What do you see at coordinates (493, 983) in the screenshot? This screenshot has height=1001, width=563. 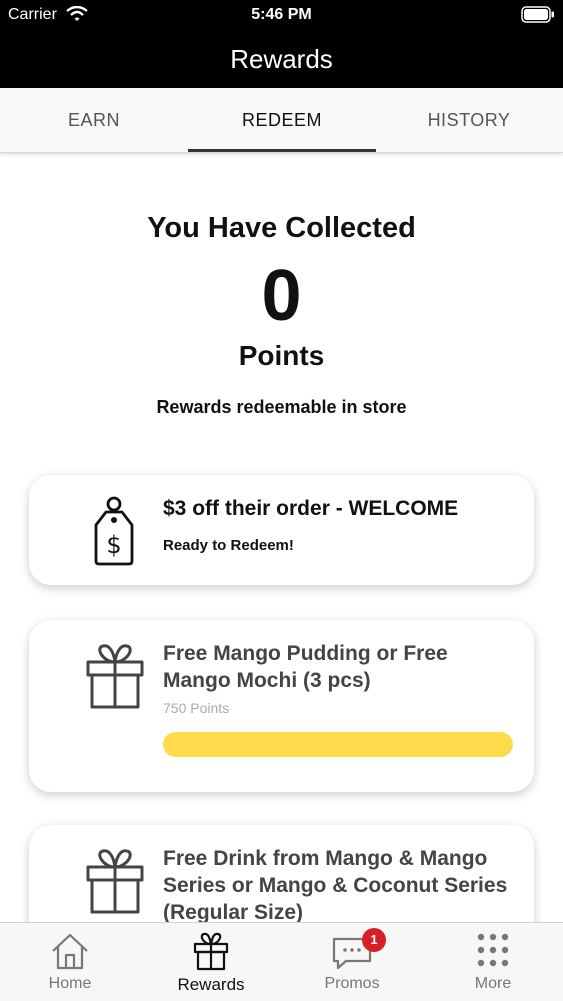 I see `tabbar-label: More` at bounding box center [493, 983].